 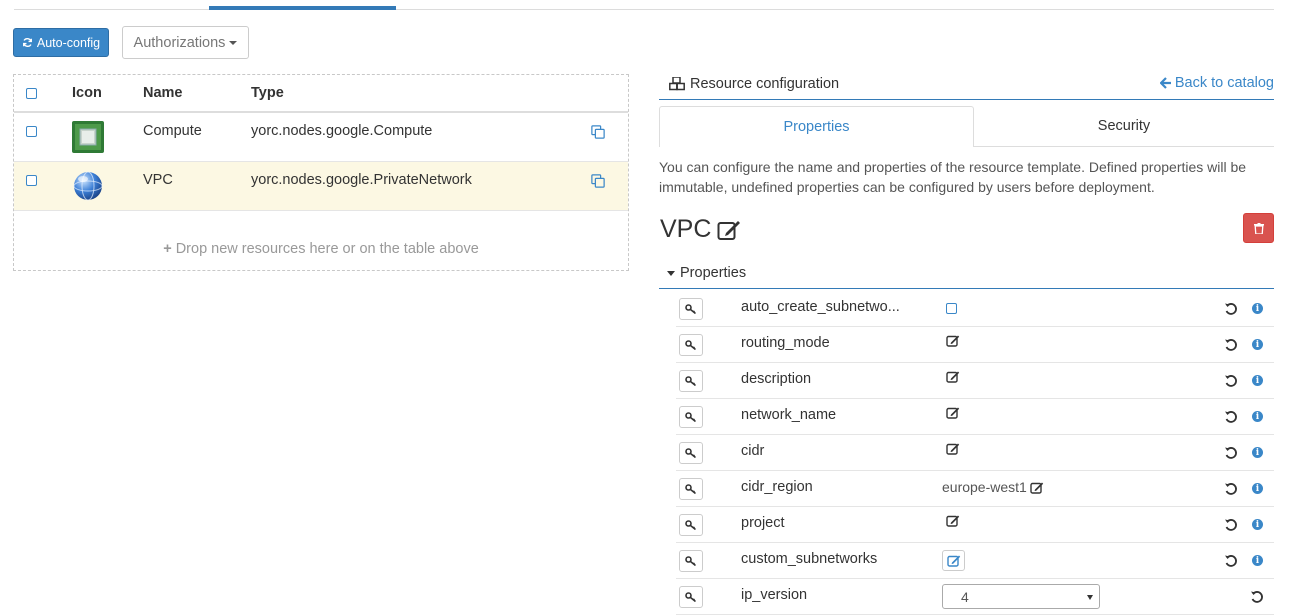 What do you see at coordinates (951, 308) in the screenshot?
I see `property-checkbox` at bounding box center [951, 308].